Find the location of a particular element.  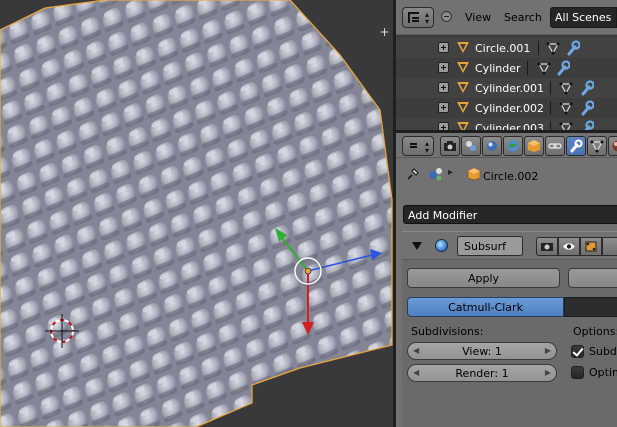

scene-icon is located at coordinates (492, 146).